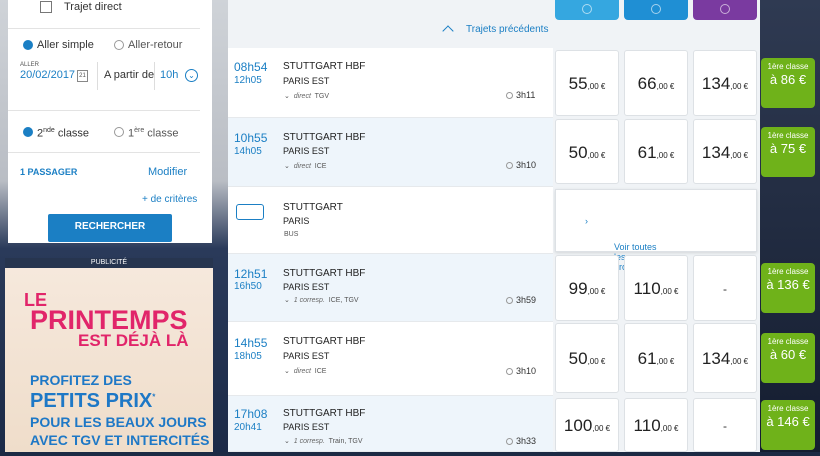  What do you see at coordinates (788, 152) in the screenshot?
I see `first-class-offer-badge: 1ère classe à 75 €` at bounding box center [788, 152].